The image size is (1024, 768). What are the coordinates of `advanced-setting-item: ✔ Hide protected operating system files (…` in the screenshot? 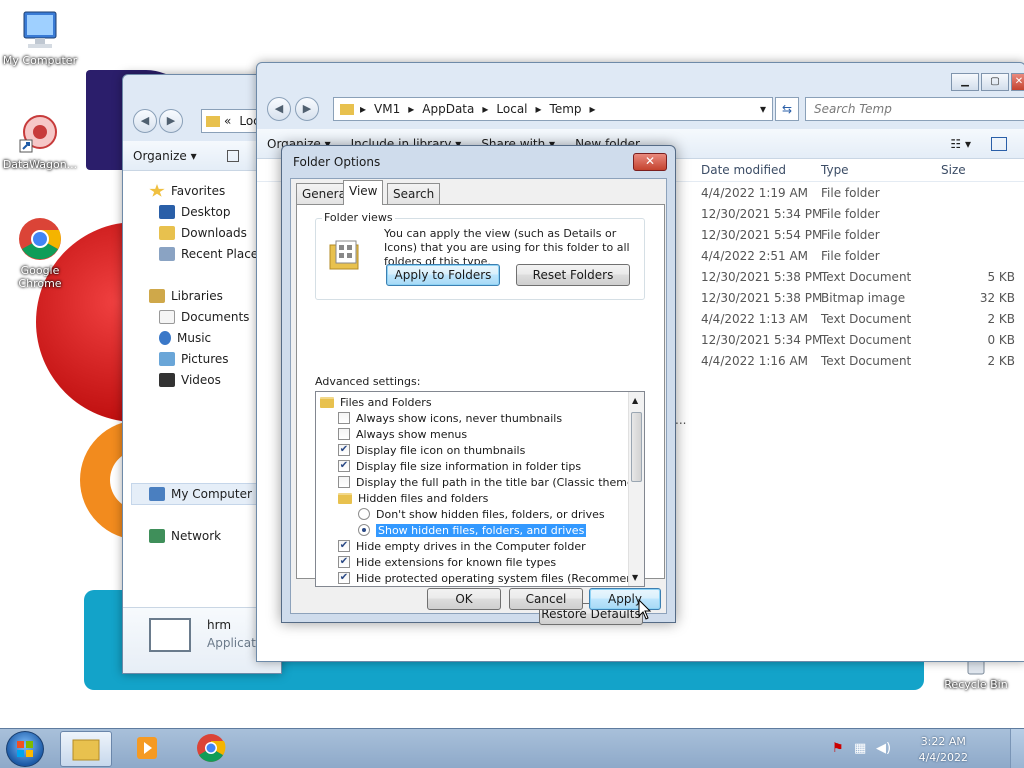 It's located at (491, 578).